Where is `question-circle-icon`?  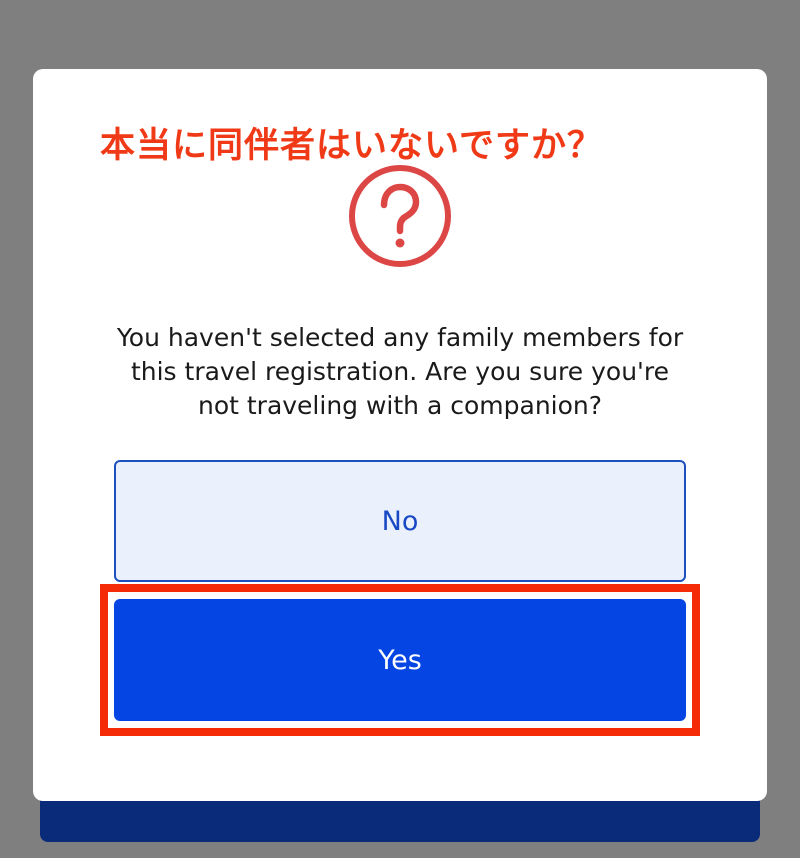
question-circle-icon is located at coordinates (400, 216).